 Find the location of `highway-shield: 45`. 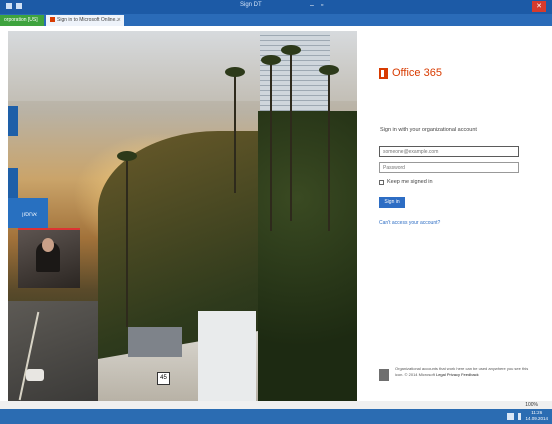

highway-shield: 45 is located at coordinates (163, 378).